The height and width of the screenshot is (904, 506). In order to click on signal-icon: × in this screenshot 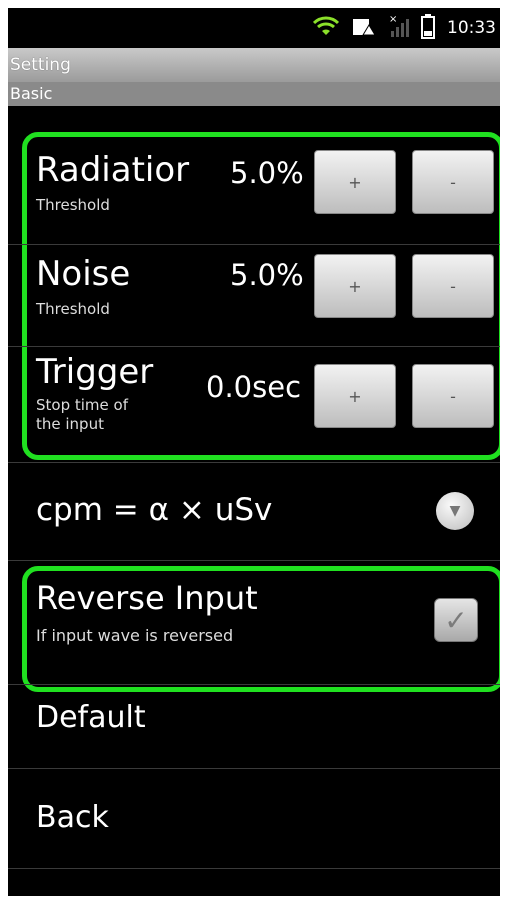, I will do `click(398, 28)`.